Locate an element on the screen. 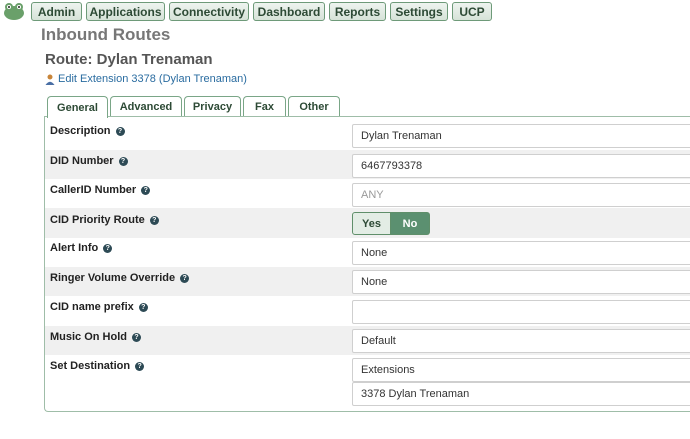 The image size is (690, 439). cid-priority-toggle: Yes No is located at coordinates (391, 223).